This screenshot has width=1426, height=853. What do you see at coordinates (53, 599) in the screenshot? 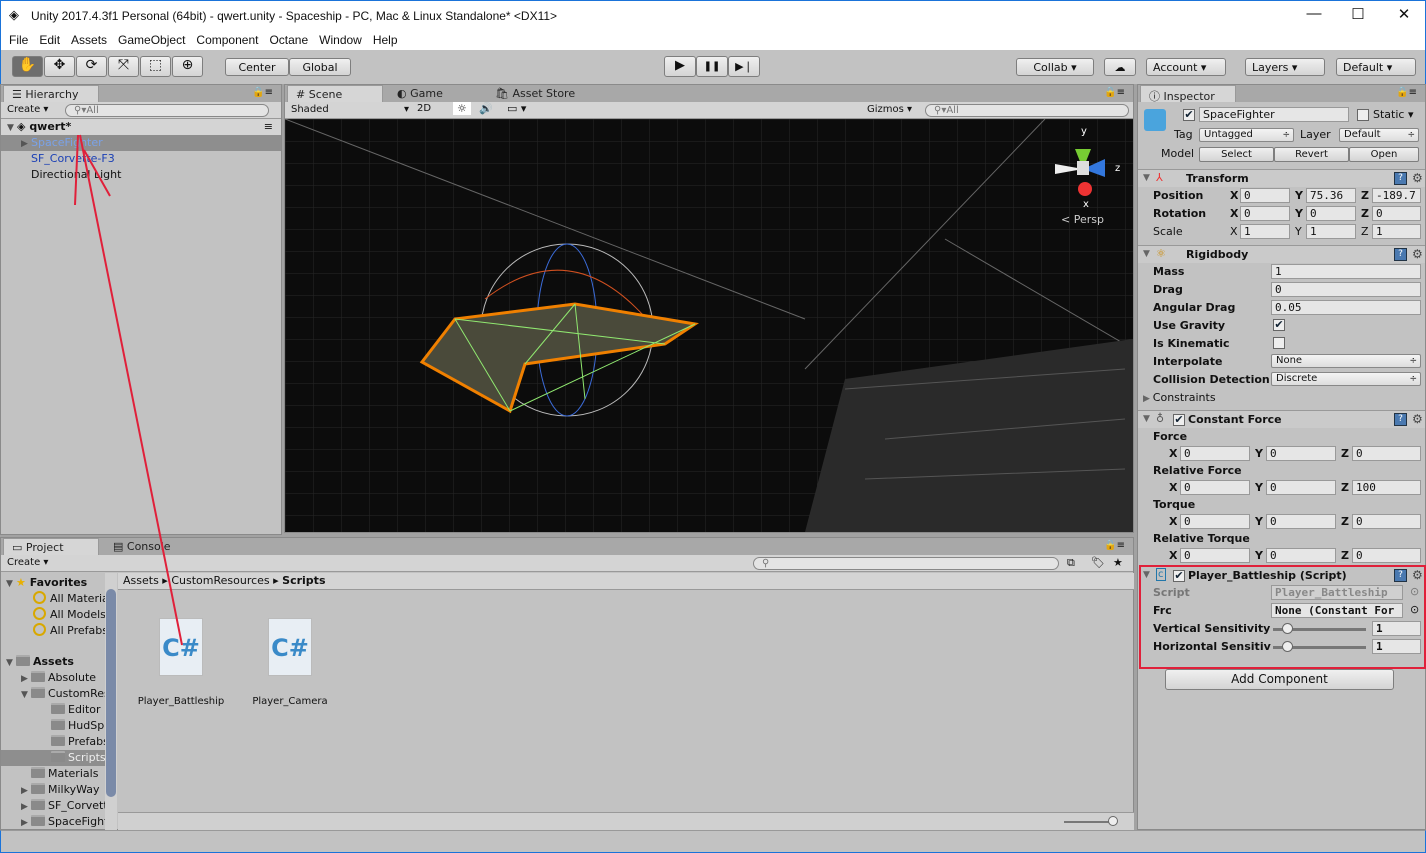
I see `favorite-item: All Materials` at bounding box center [53, 599].